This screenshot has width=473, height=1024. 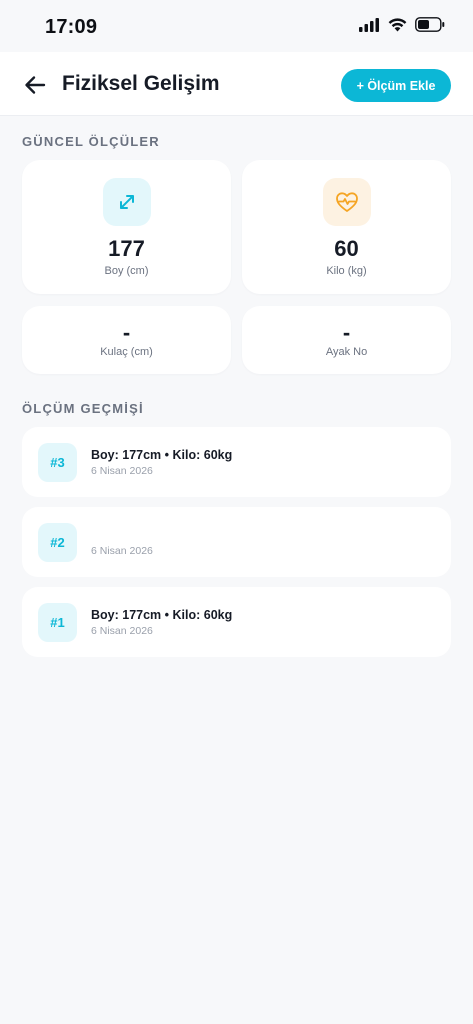 I want to click on add-measurement-button: + Ölçüm Ekle, so click(x=396, y=85).